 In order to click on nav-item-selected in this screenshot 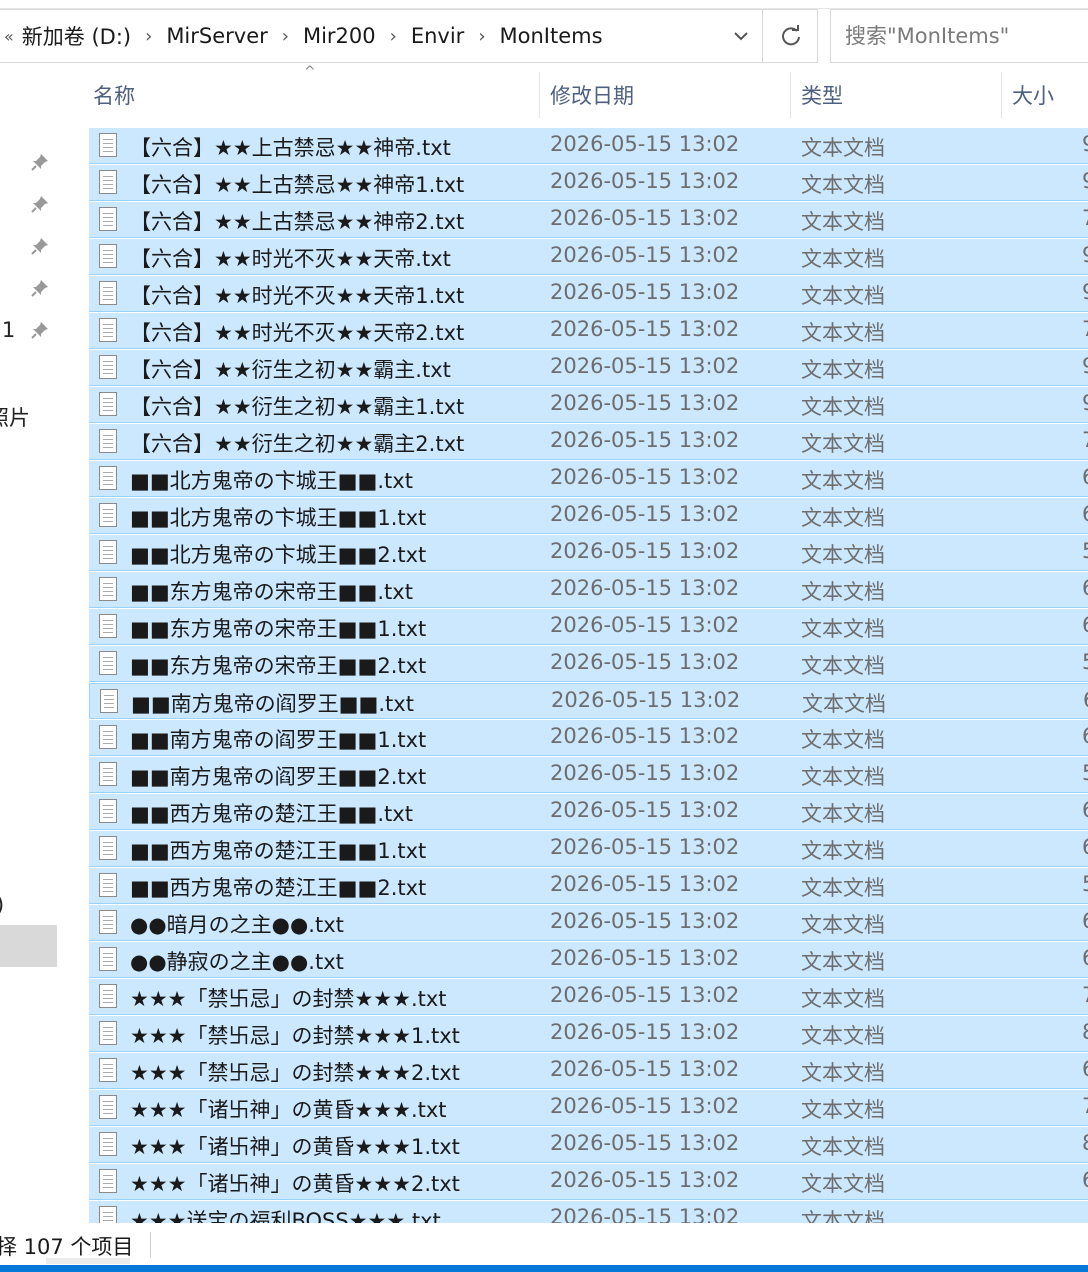, I will do `click(28, 946)`.